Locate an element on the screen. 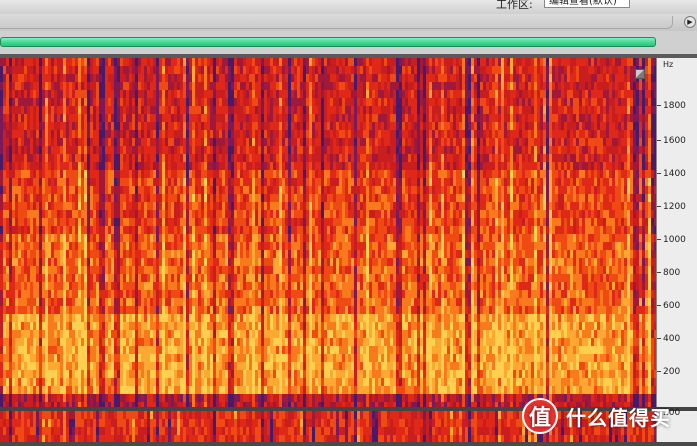 The width and height of the screenshot is (697, 446). ruler-tick: 1400 is located at coordinates (677, 174).